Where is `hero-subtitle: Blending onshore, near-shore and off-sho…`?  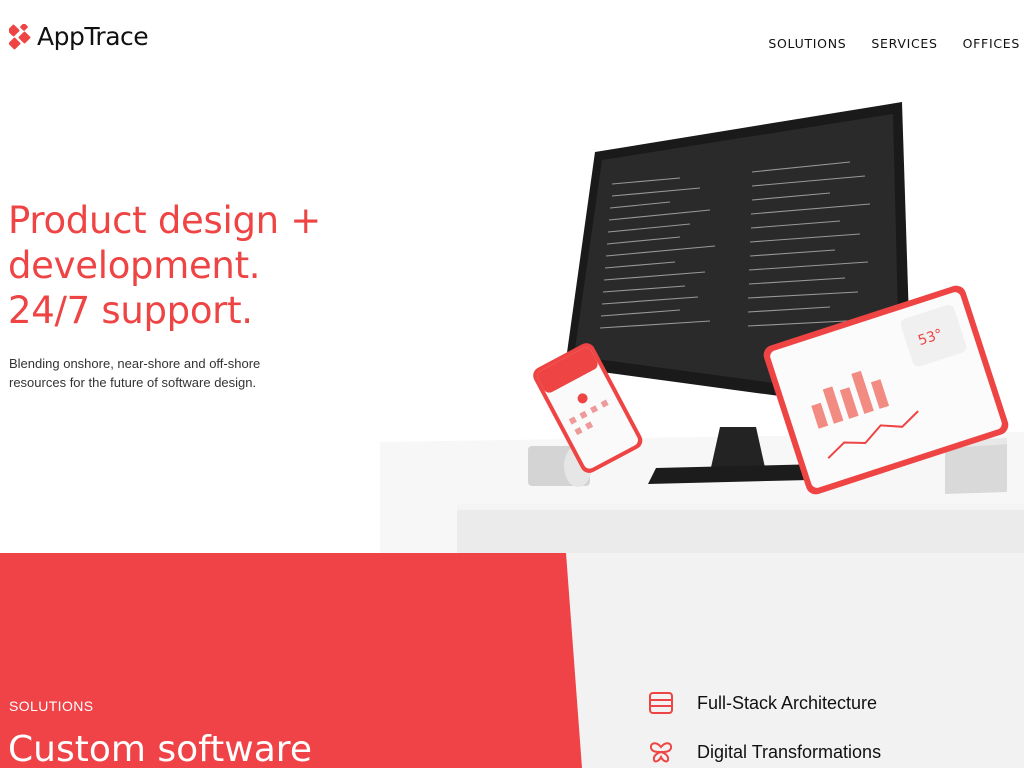 hero-subtitle: Blending onshore, near-shore and off-sho… is located at coordinates (159, 373).